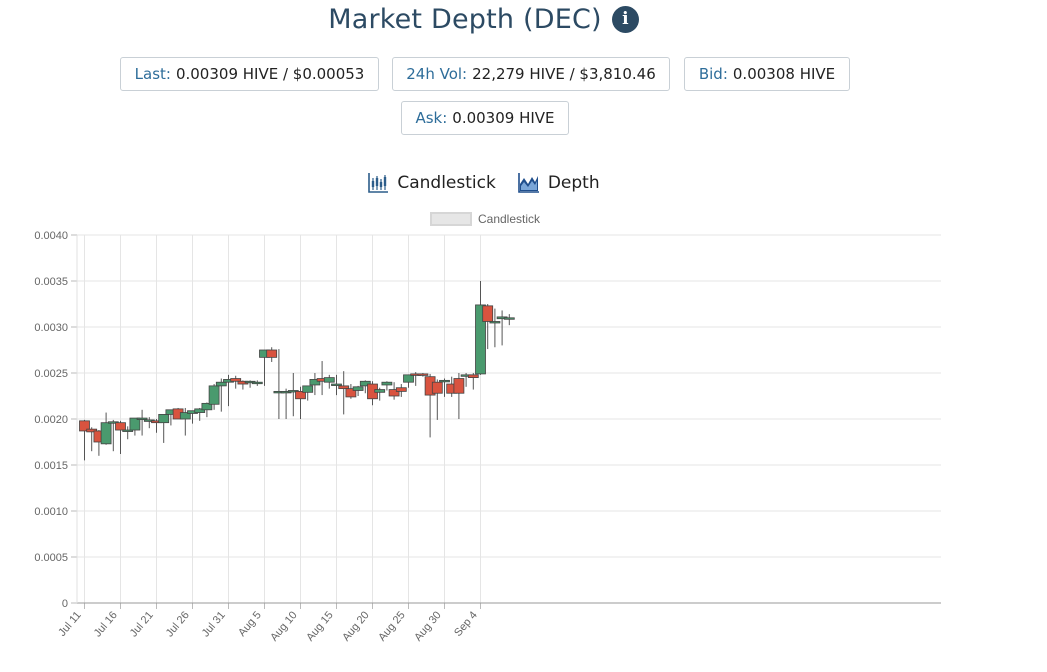 Image resolution: width=1047 pixels, height=672 pixels. What do you see at coordinates (178, 624) in the screenshot?
I see `x-tick-label: Jul 26` at bounding box center [178, 624].